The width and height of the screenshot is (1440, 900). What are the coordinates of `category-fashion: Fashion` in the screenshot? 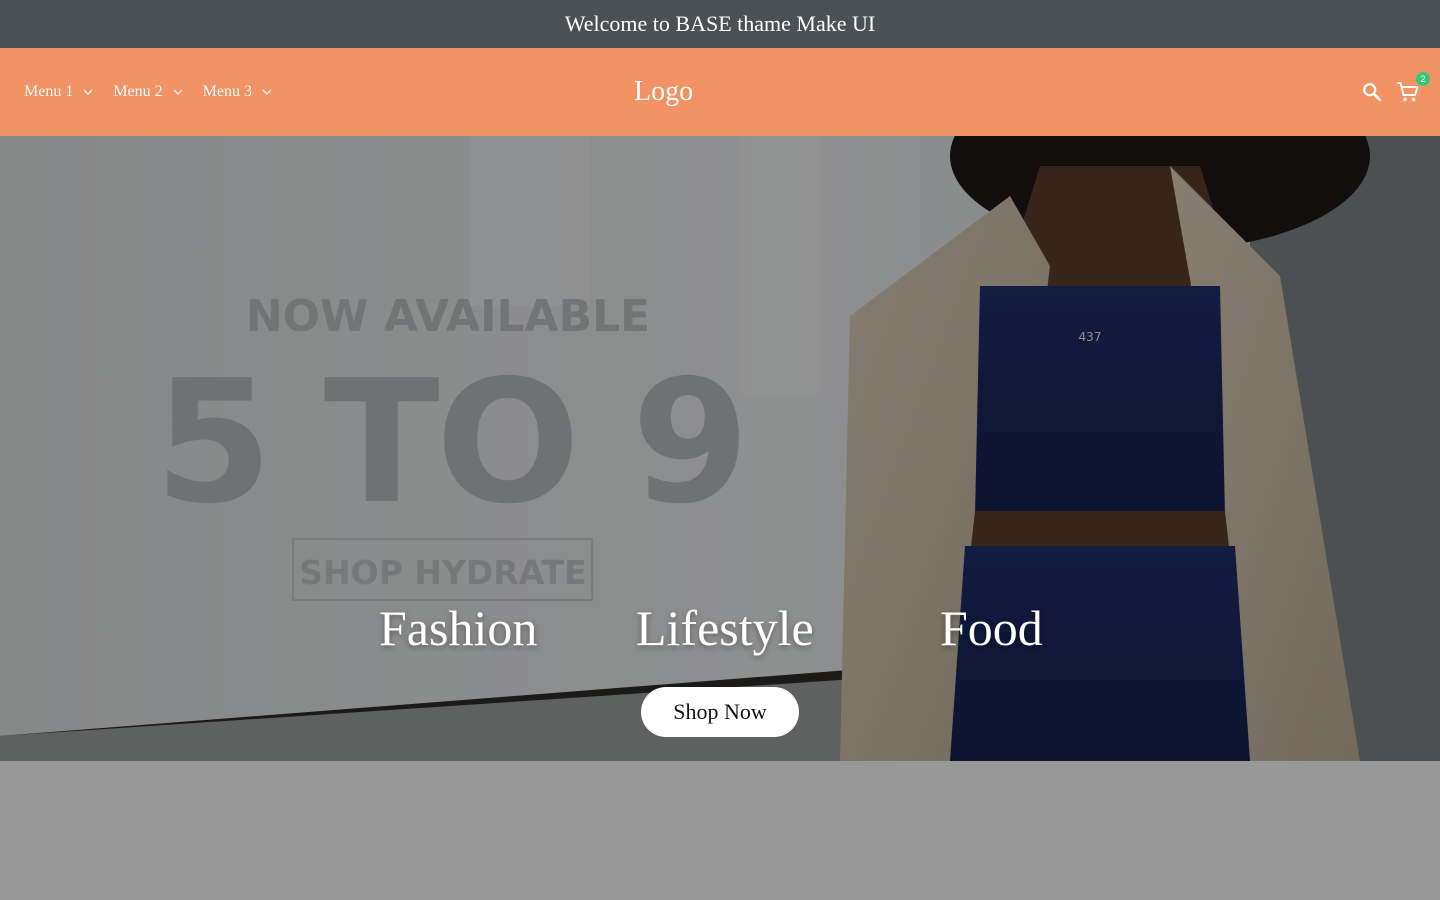 It's located at (458, 628).